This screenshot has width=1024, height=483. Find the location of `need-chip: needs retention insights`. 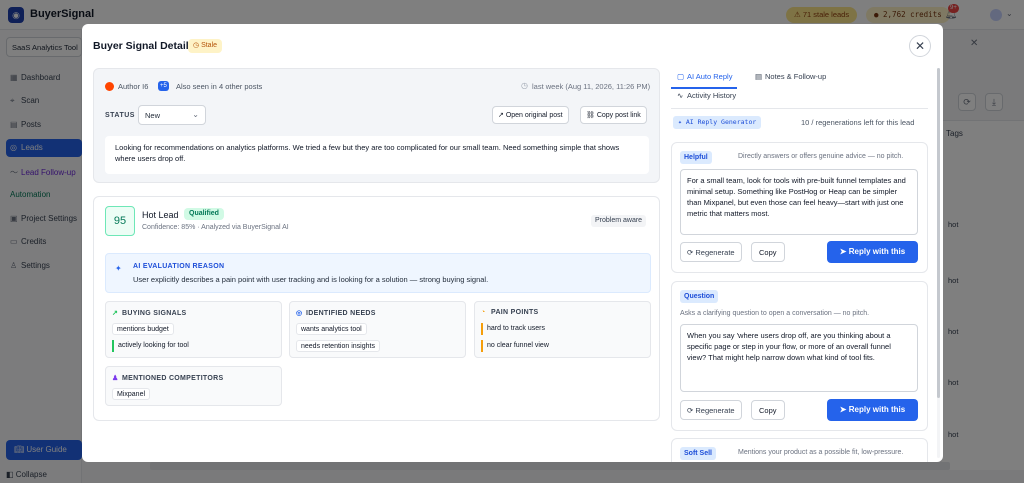

need-chip: needs retention insights is located at coordinates (338, 346).